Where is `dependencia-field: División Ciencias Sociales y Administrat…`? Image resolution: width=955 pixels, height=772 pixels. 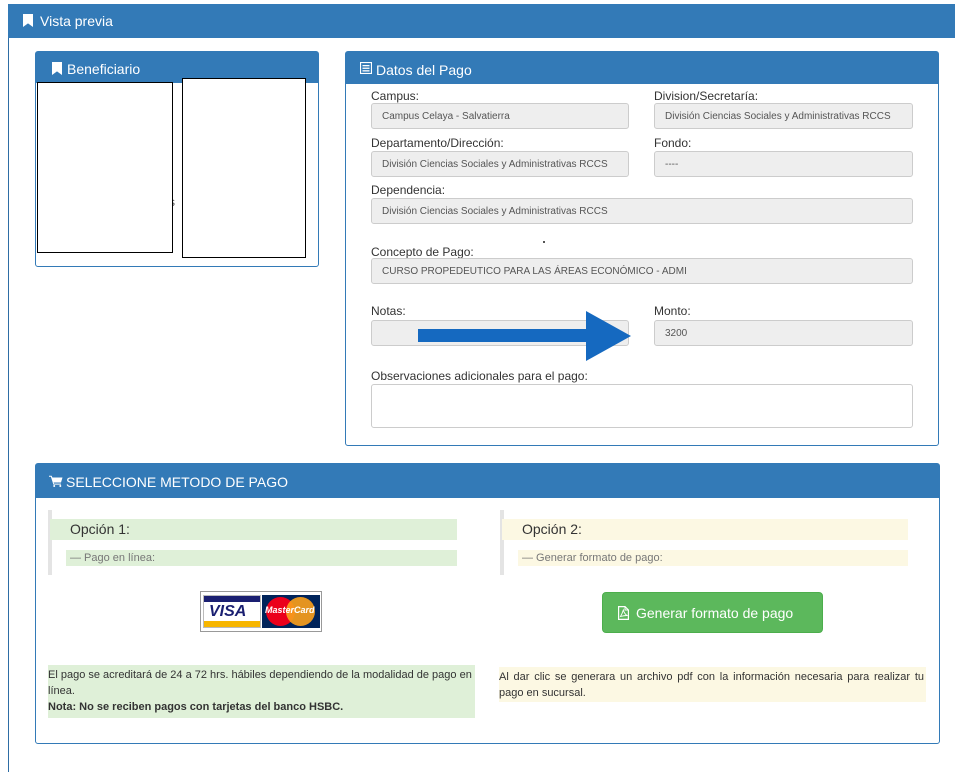 dependencia-field: División Ciencias Sociales y Administrat… is located at coordinates (642, 211).